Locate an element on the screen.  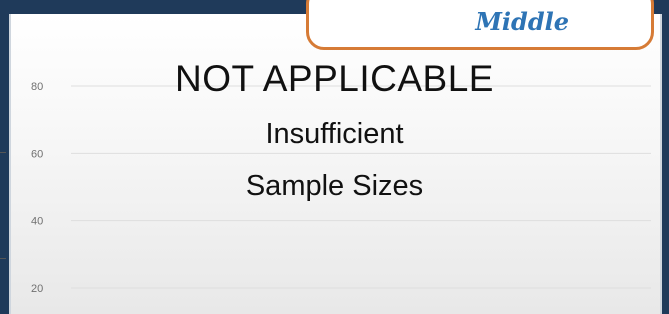
not-applicable-title: NOT APPLICABLE is located at coordinates (334, 78).